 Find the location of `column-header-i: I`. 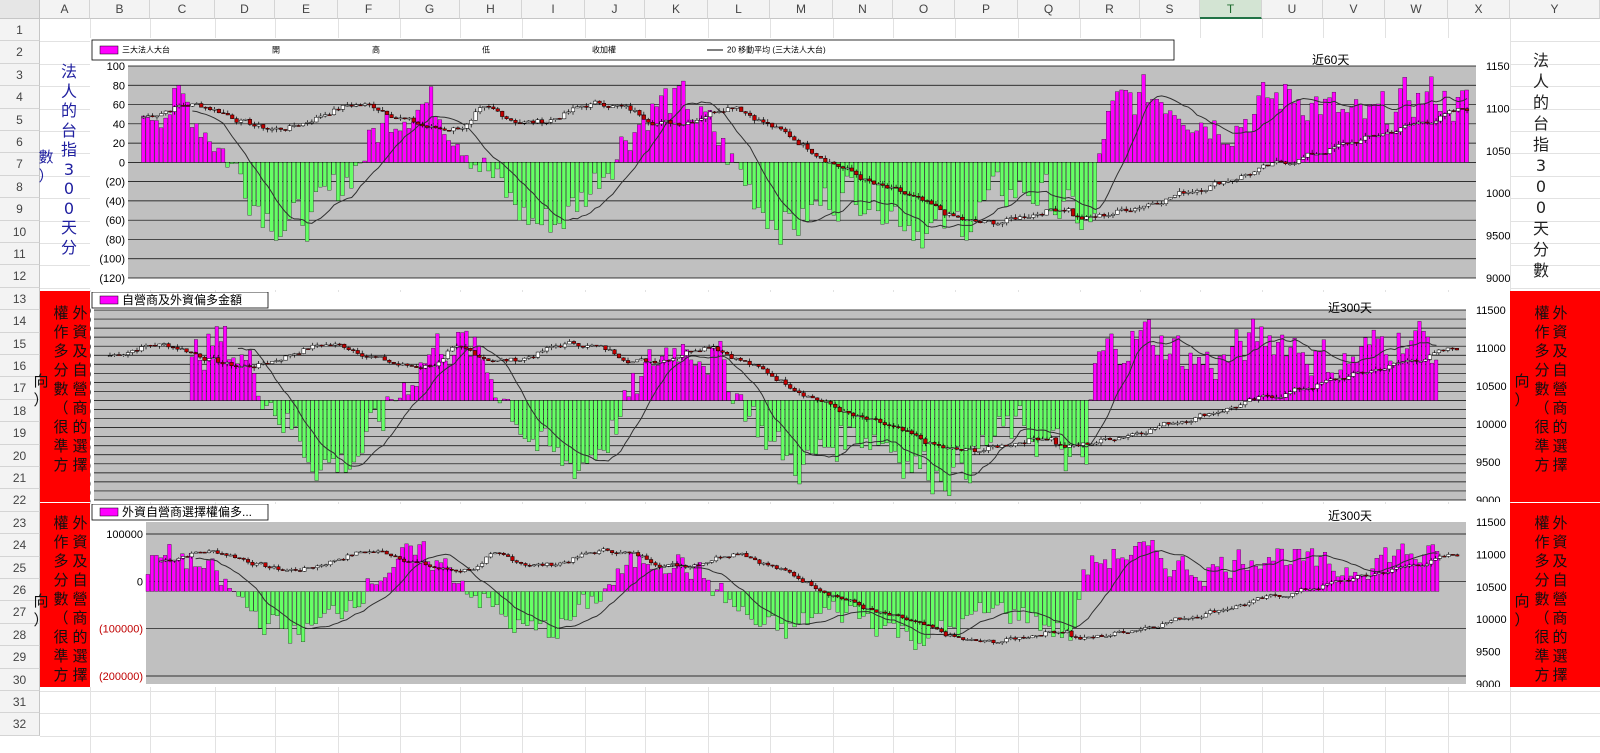

column-header-i: I is located at coordinates (553, 9).